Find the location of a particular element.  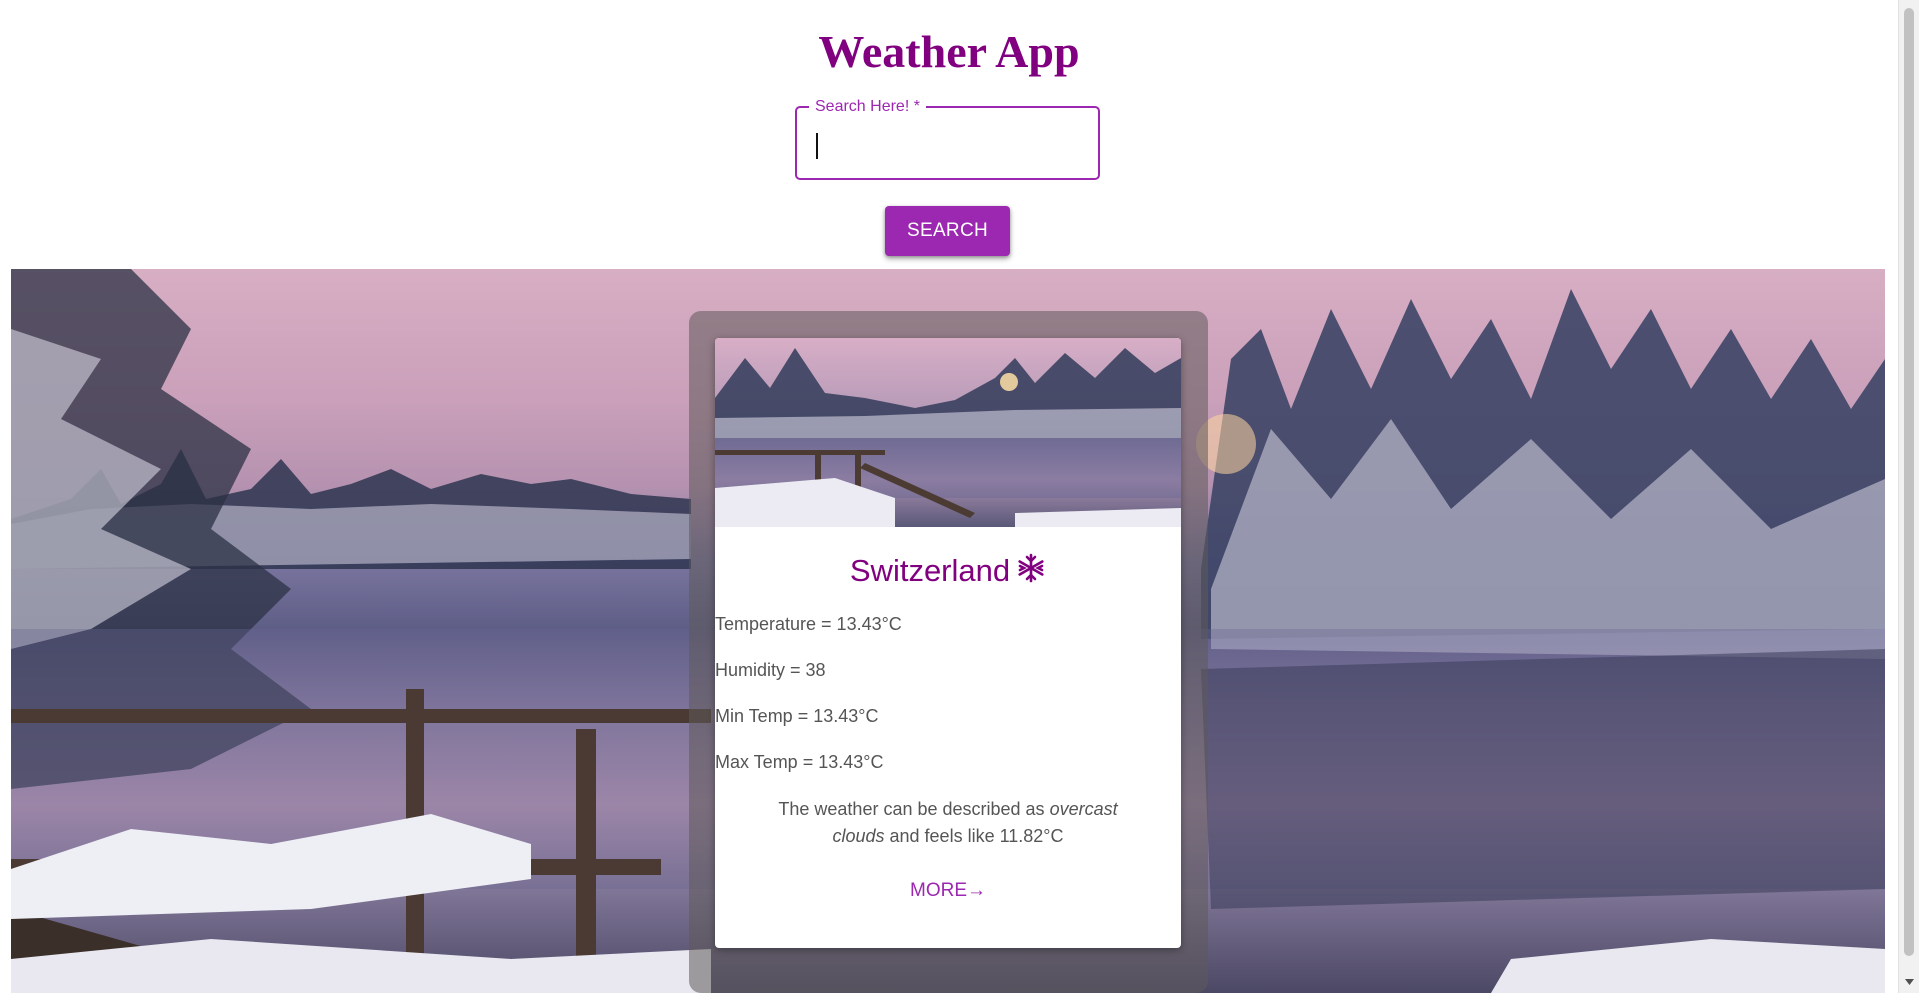

text-caret is located at coordinates (817, 146).